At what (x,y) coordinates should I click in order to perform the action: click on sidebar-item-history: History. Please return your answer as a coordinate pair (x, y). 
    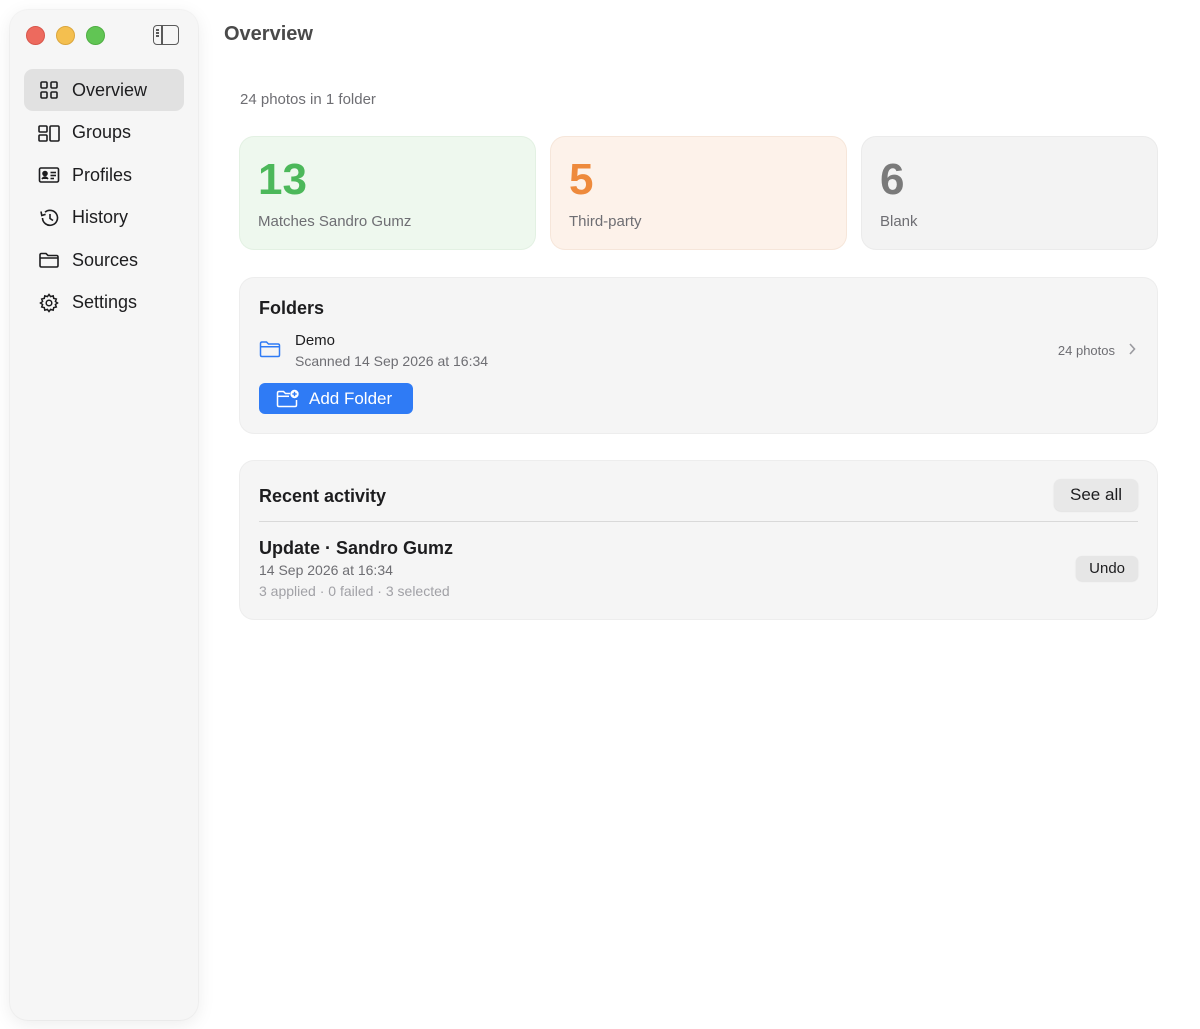
    Looking at the image, I should click on (104, 218).